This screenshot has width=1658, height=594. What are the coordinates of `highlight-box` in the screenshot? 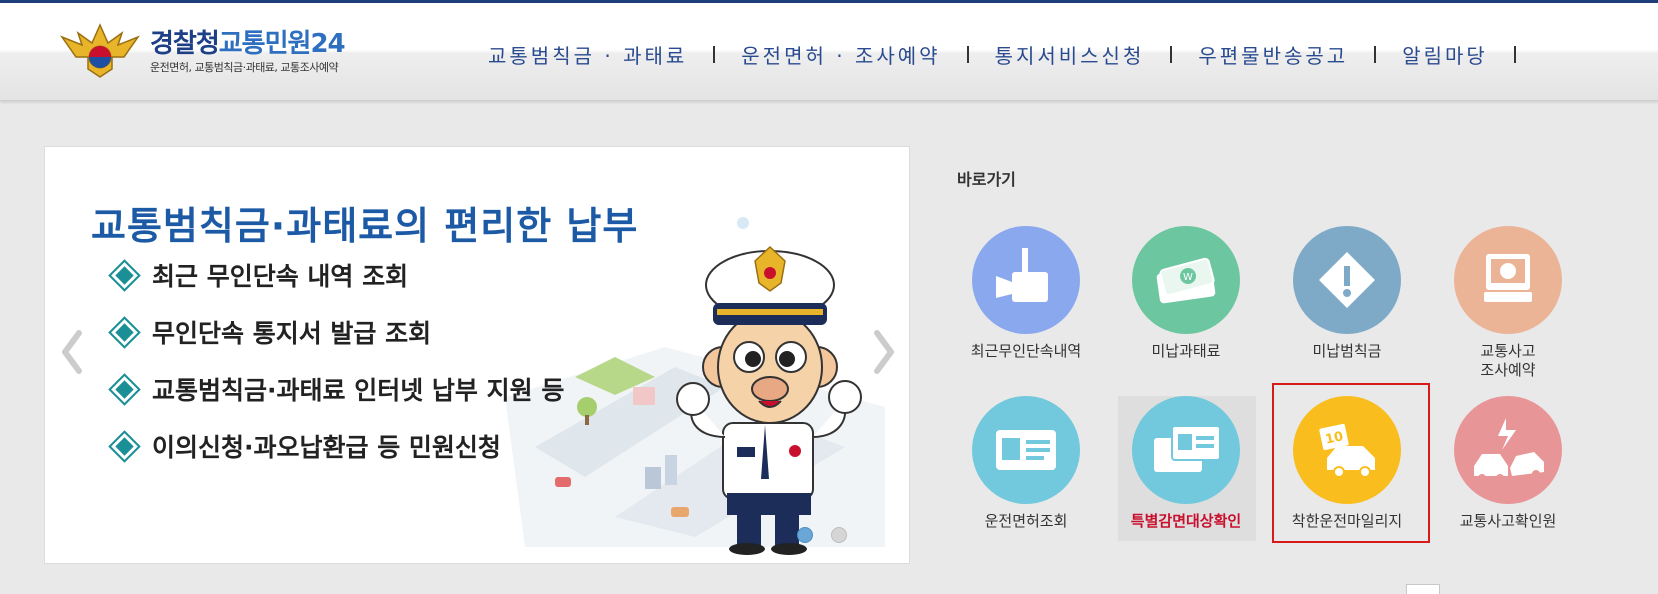 It's located at (1351, 463).